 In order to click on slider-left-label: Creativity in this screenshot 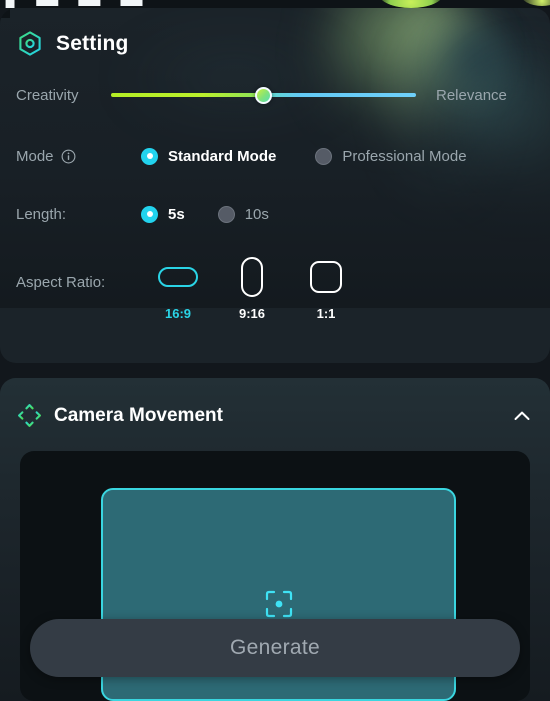, I will do `click(47, 95)`.